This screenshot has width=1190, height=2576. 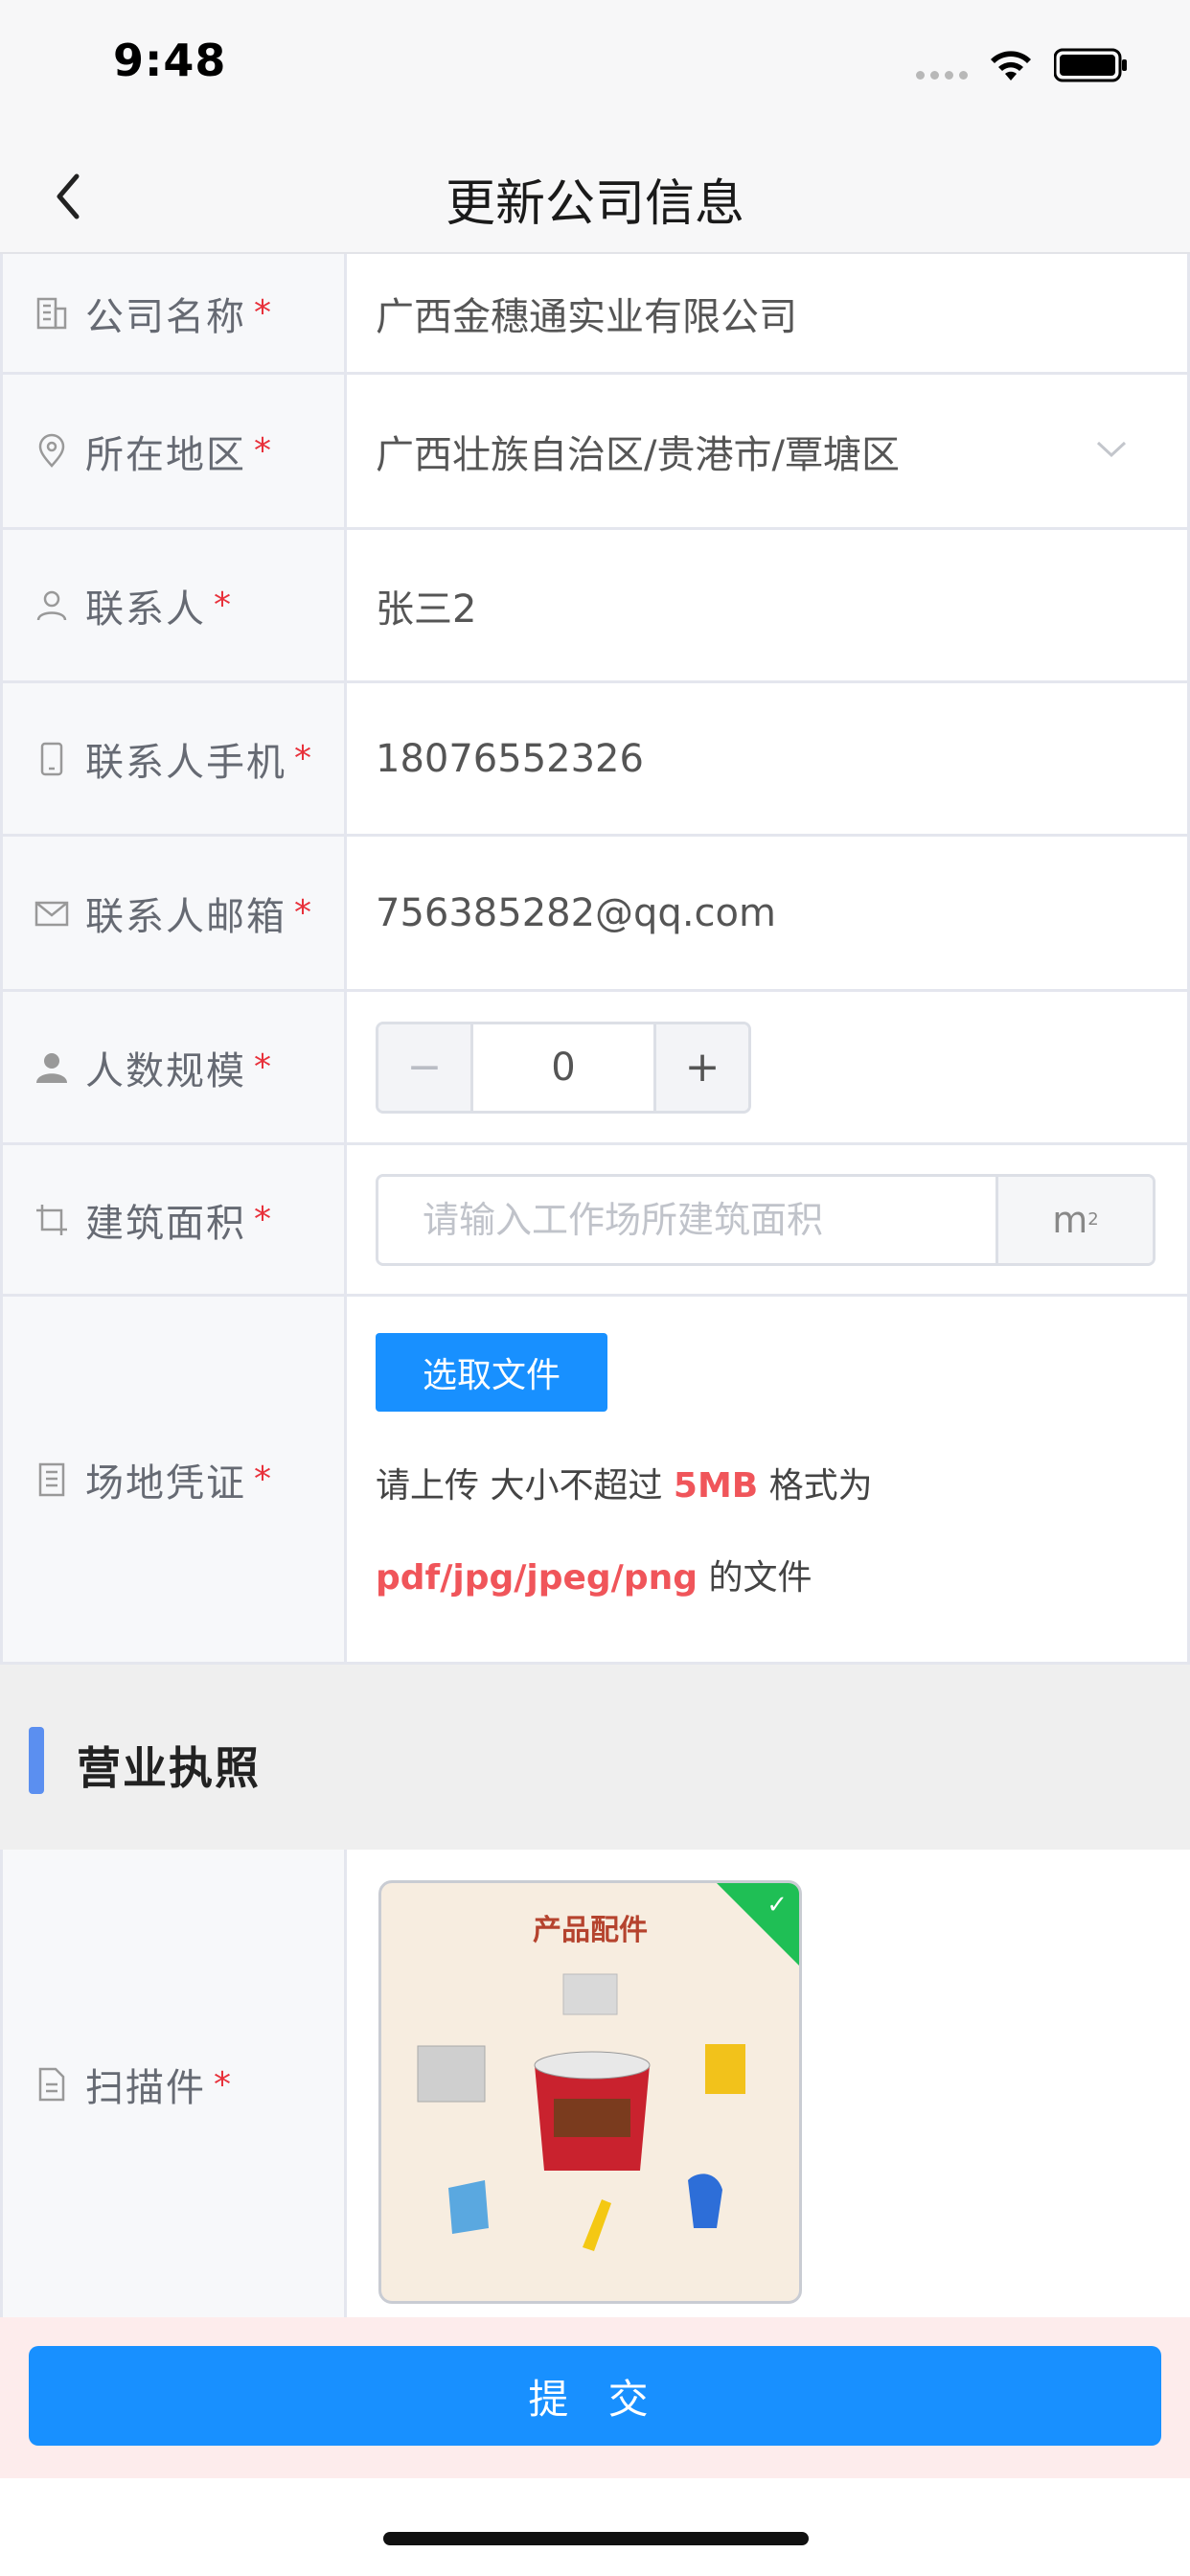 I want to click on company-name-row: 公司名称 * 广西金穗通实业有限公司, so click(x=595, y=314).